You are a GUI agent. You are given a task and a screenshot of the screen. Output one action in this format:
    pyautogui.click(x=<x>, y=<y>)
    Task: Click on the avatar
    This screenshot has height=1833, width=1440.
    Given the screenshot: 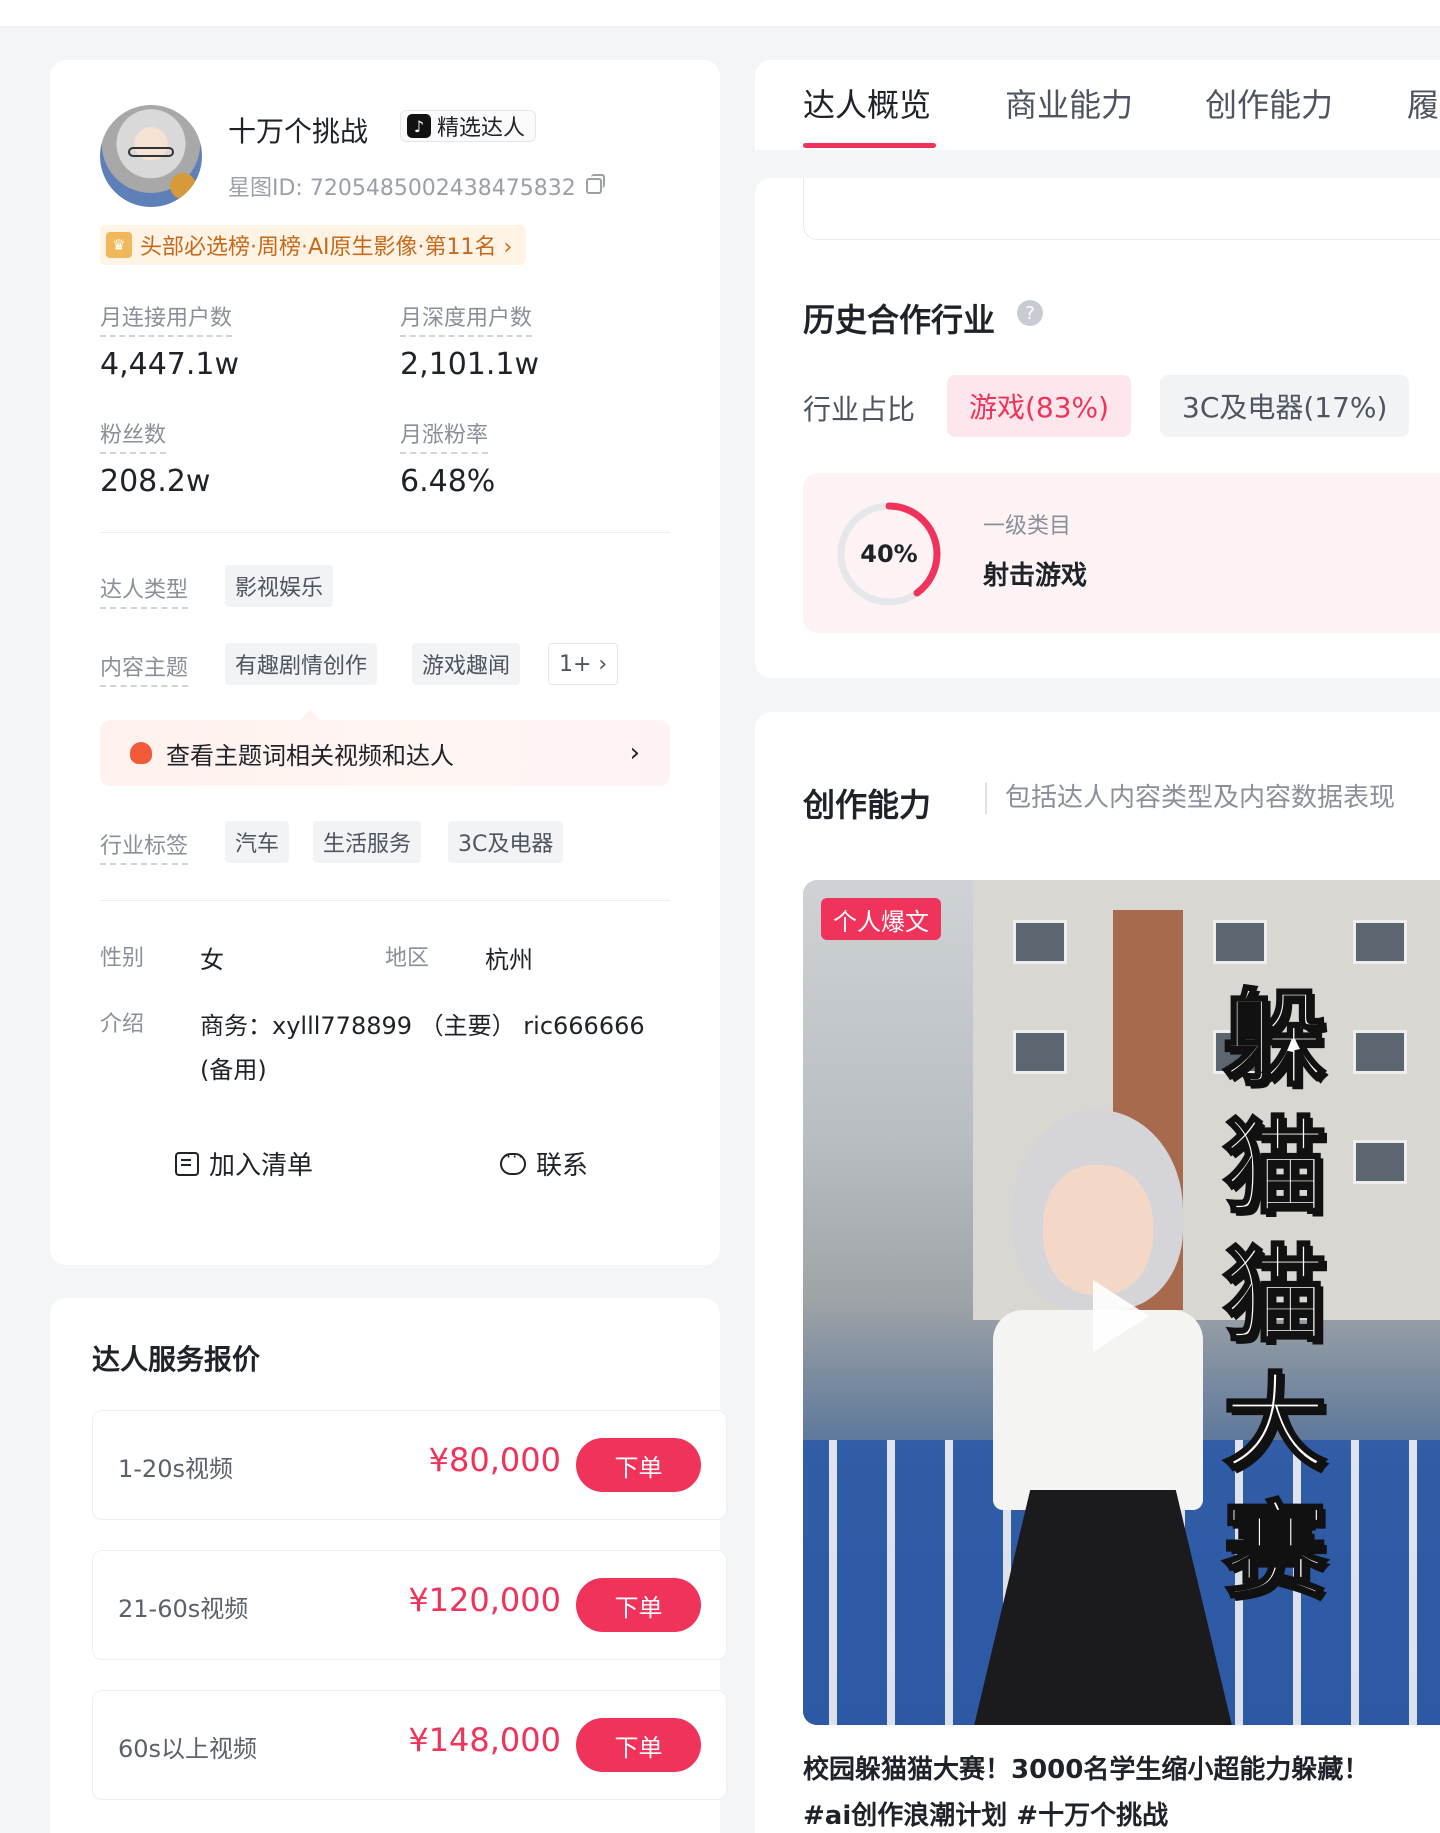 What is the action you would take?
    pyautogui.click(x=151, y=156)
    